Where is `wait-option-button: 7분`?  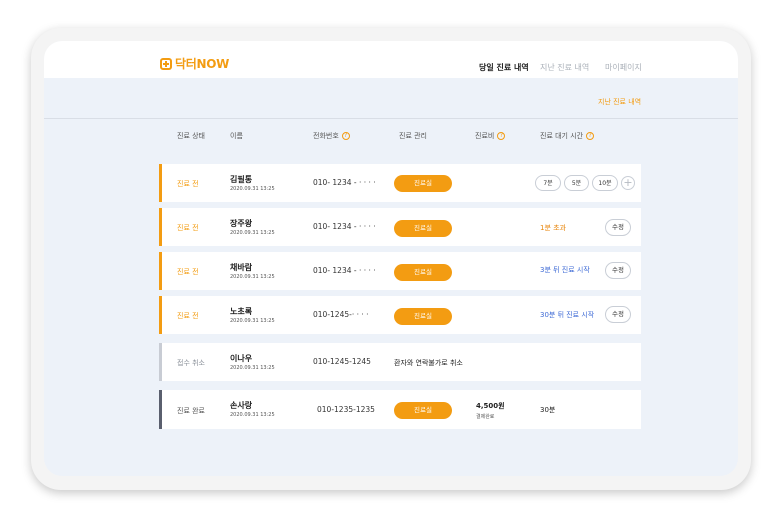 wait-option-button: 7분 is located at coordinates (548, 183).